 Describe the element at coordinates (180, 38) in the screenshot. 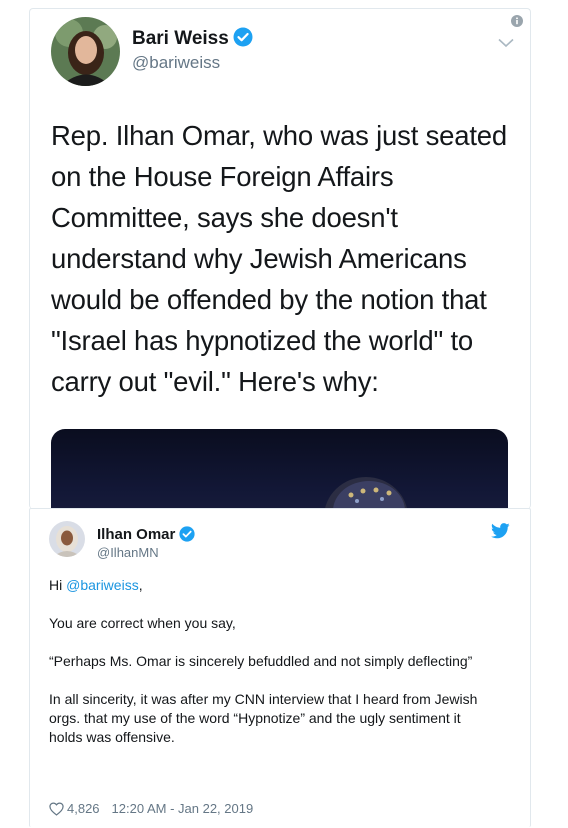

I see `author-name-text: Bari Weiss` at that location.